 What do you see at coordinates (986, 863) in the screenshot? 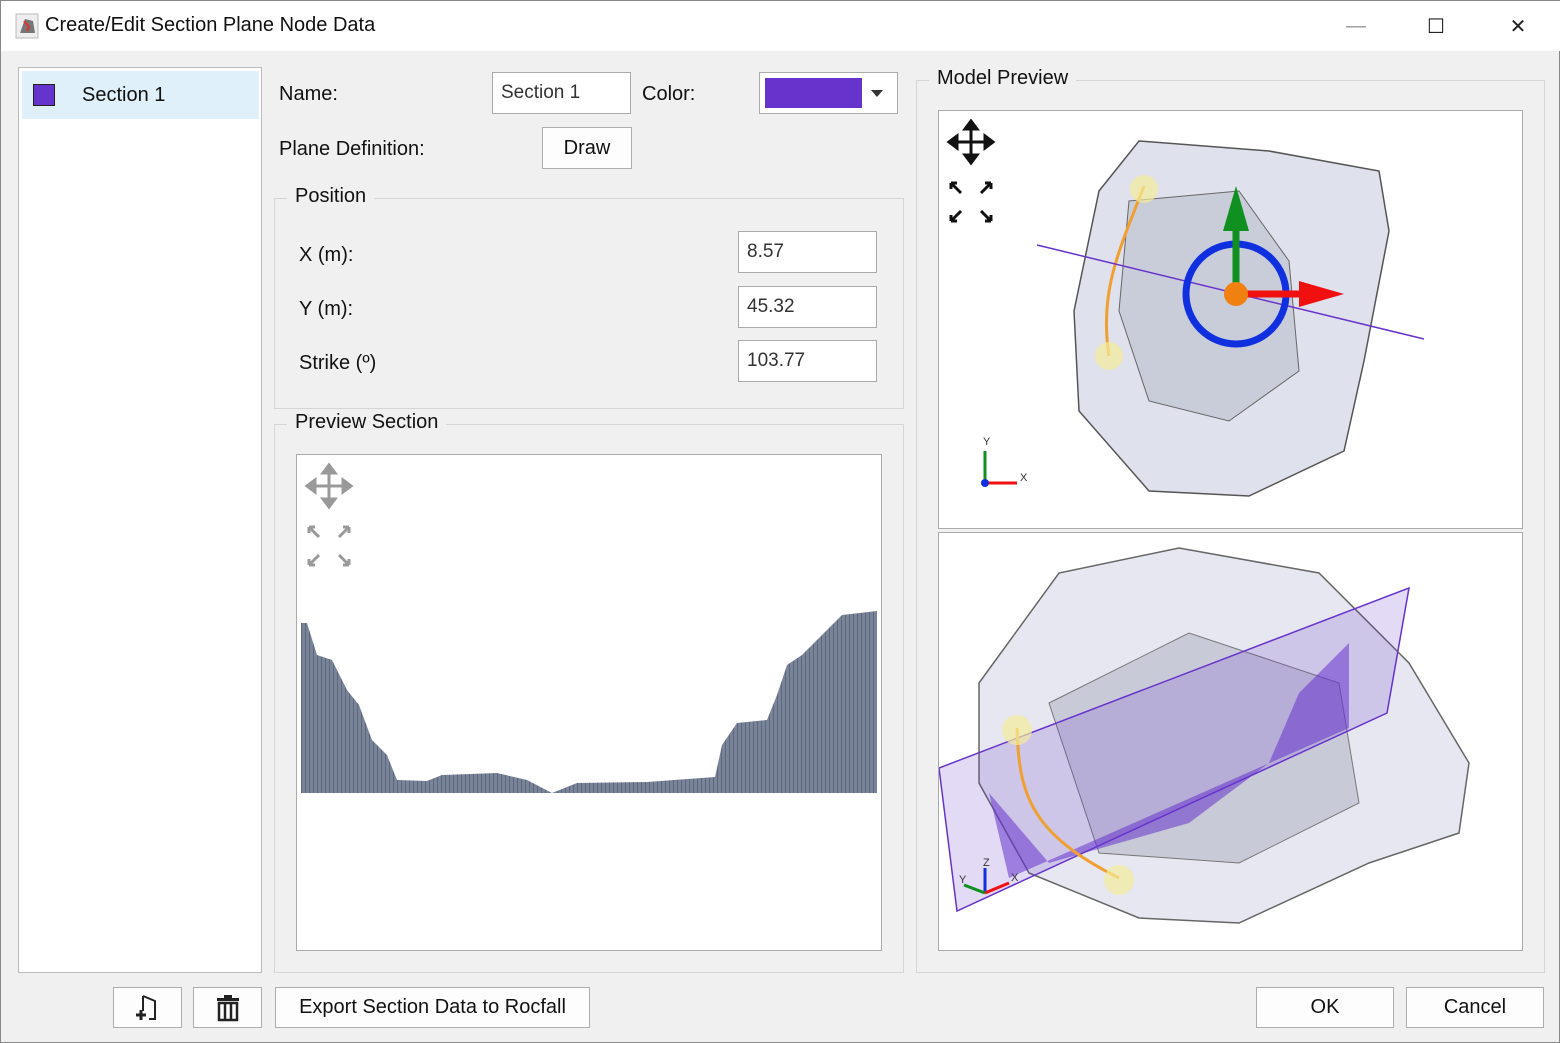
I see `svg-text: Z` at bounding box center [986, 863].